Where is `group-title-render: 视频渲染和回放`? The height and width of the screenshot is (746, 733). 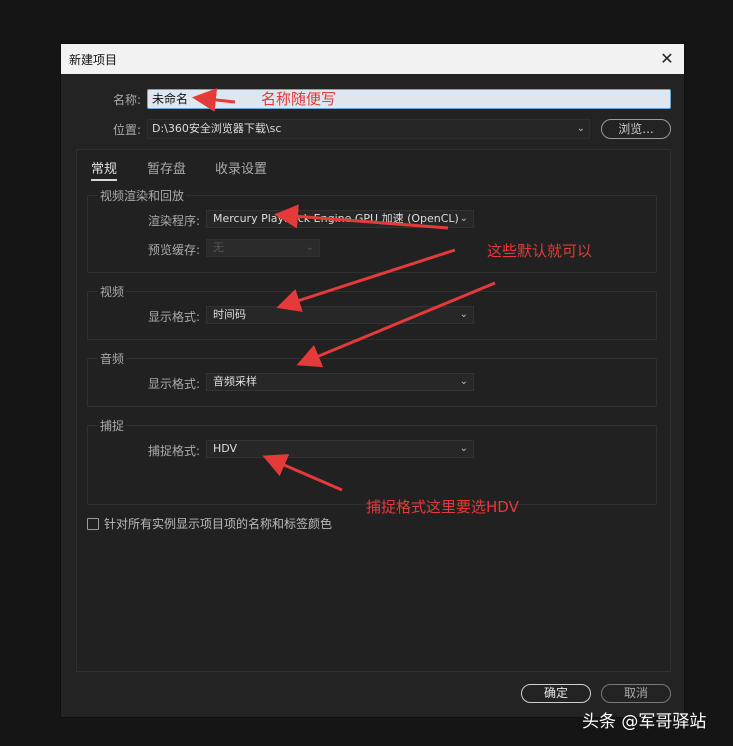 group-title-render: 视频渲染和回放 is located at coordinates (142, 195).